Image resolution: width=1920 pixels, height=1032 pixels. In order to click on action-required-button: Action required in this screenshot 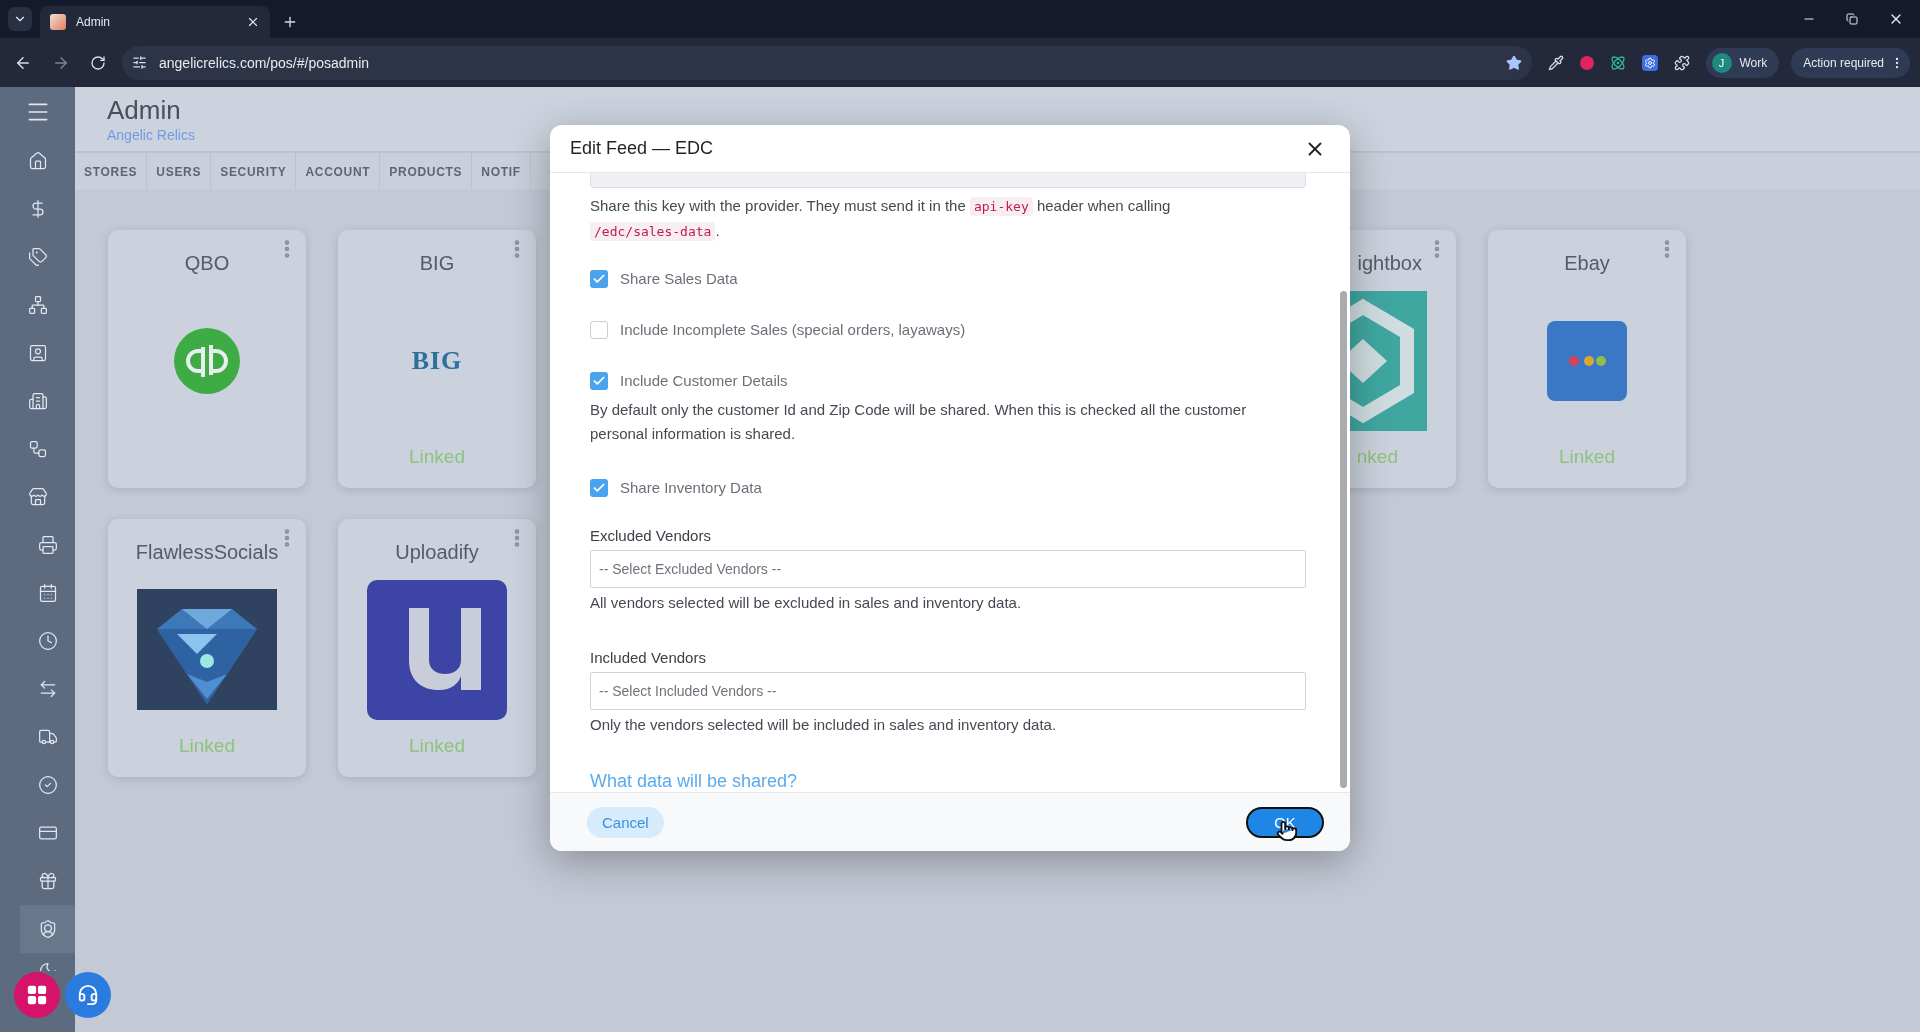, I will do `click(1850, 62)`.